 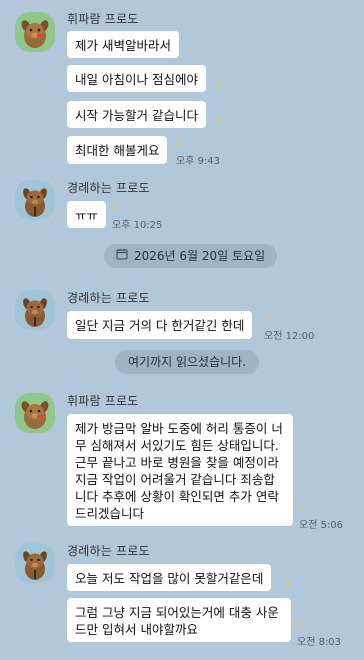 I want to click on calendar-icon, so click(x=122, y=256).